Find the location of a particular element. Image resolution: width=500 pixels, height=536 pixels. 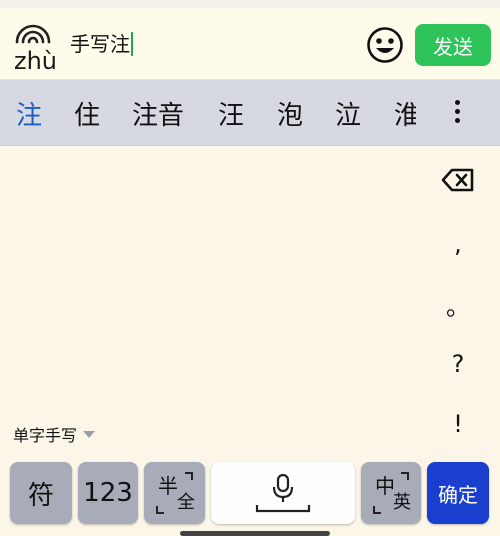

emoji-icon is located at coordinates (385, 45).